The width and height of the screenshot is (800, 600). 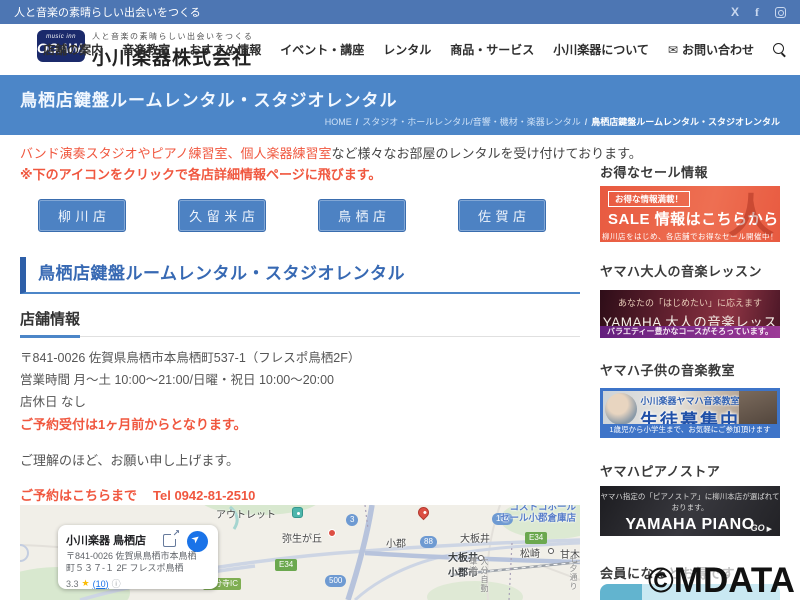 I want to click on reserve-line: ご予約はこちらまで Tel 0942-81-2510, so click(x=137, y=494).